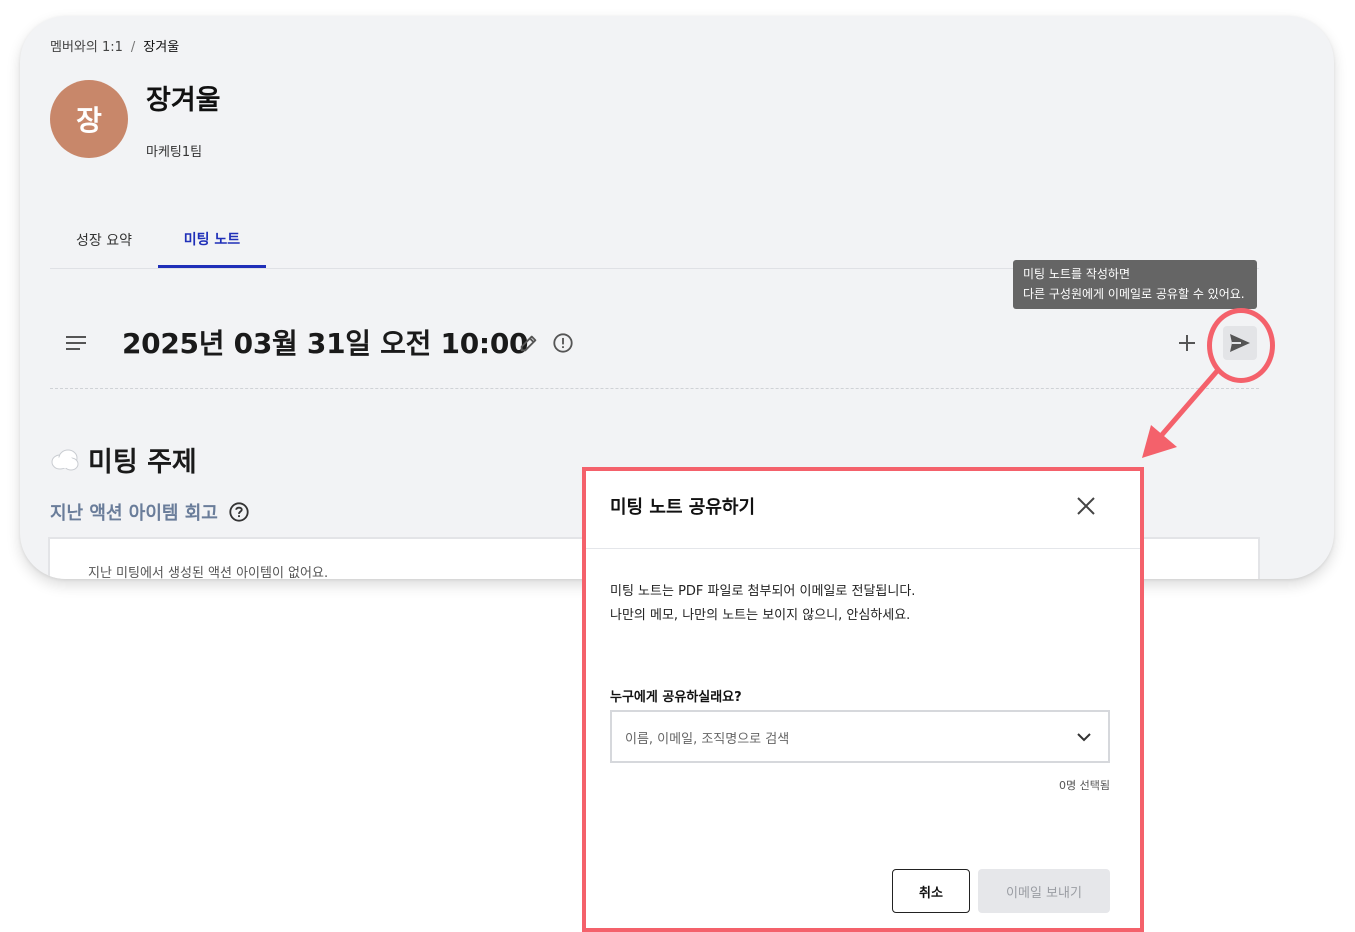 The image size is (1355, 932). I want to click on cloud-icon, so click(65, 459).